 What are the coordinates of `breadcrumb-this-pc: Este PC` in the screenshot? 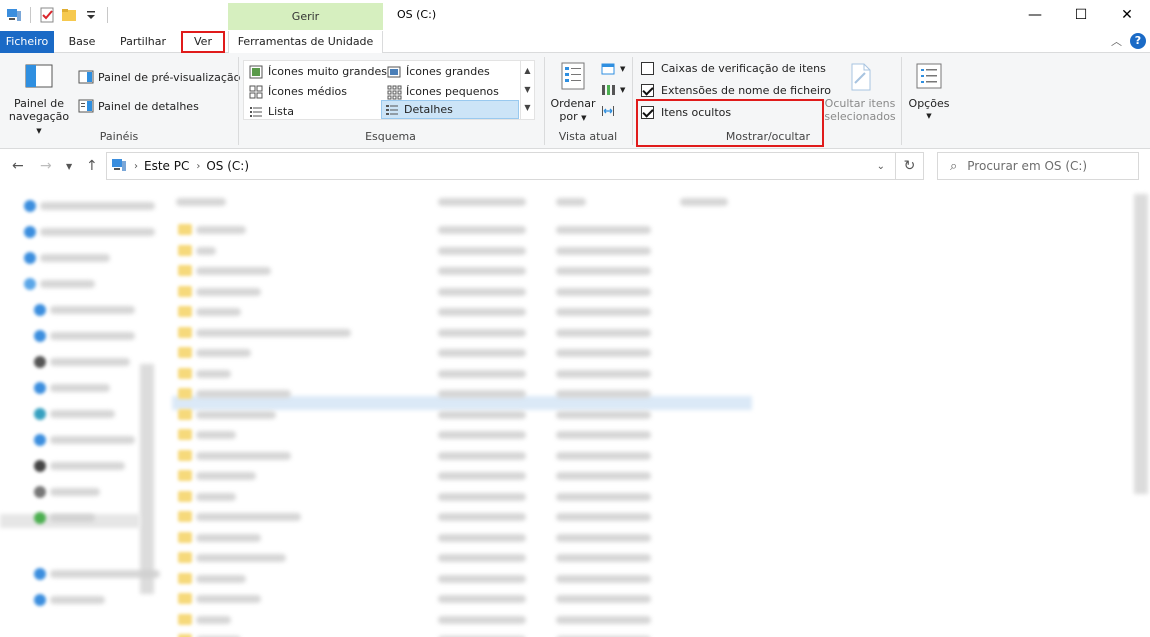 It's located at (166, 166).